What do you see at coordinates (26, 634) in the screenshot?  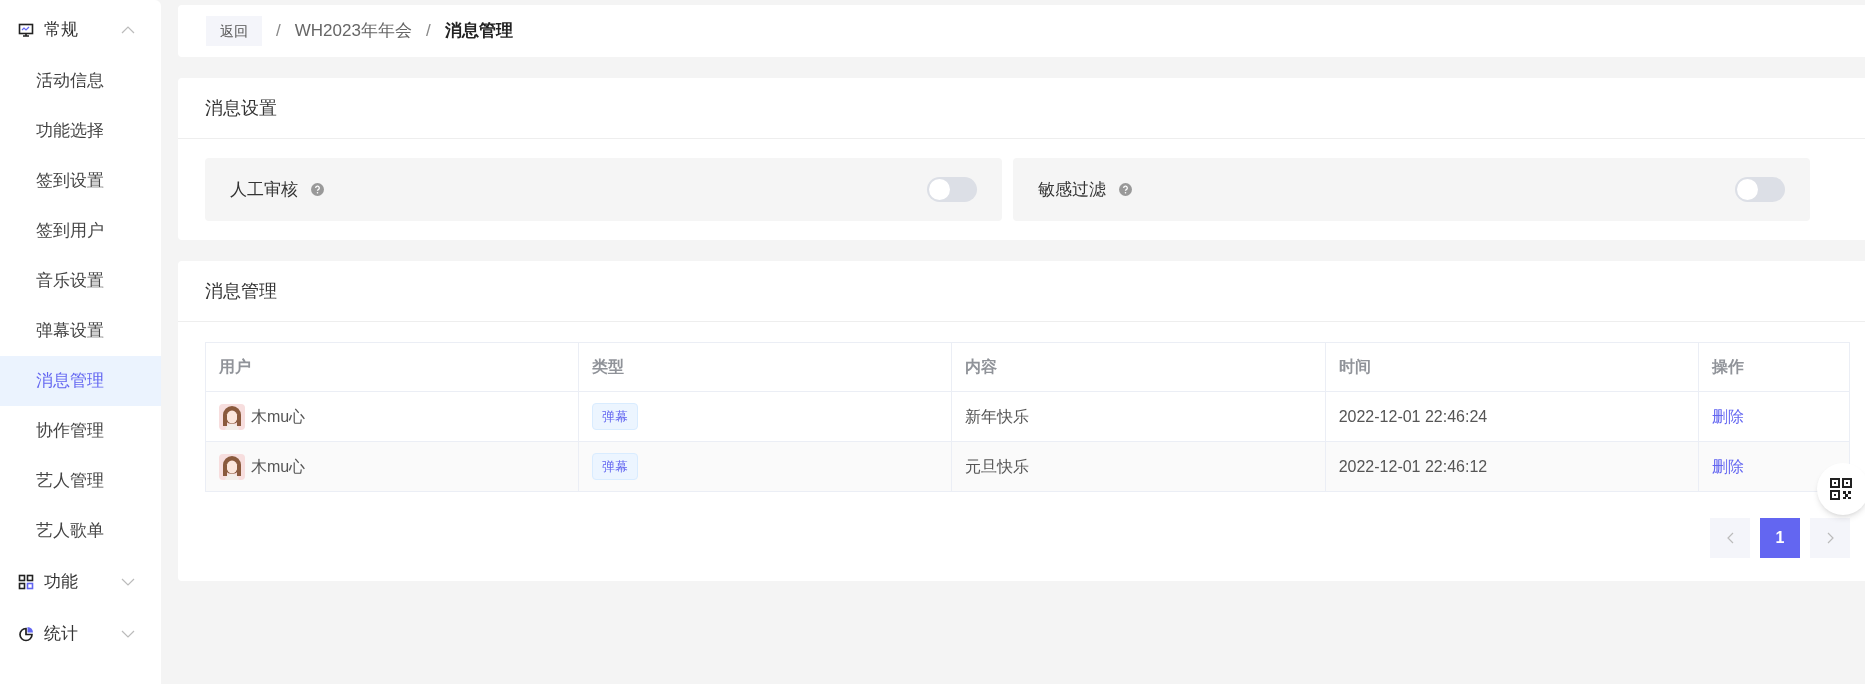 I see `pie-chart-icon` at bounding box center [26, 634].